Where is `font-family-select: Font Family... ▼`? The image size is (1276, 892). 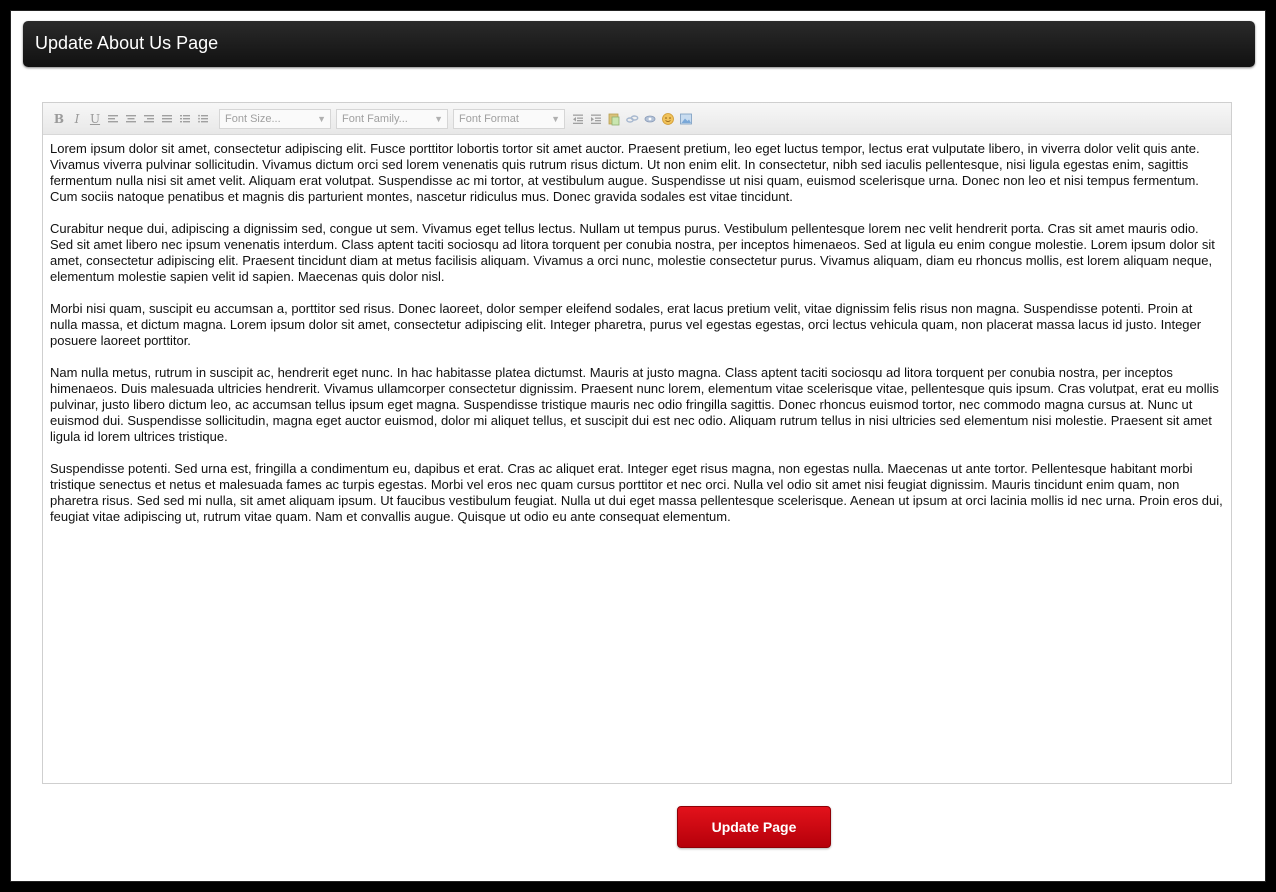
font-family-select: Font Family... ▼ is located at coordinates (392, 118).